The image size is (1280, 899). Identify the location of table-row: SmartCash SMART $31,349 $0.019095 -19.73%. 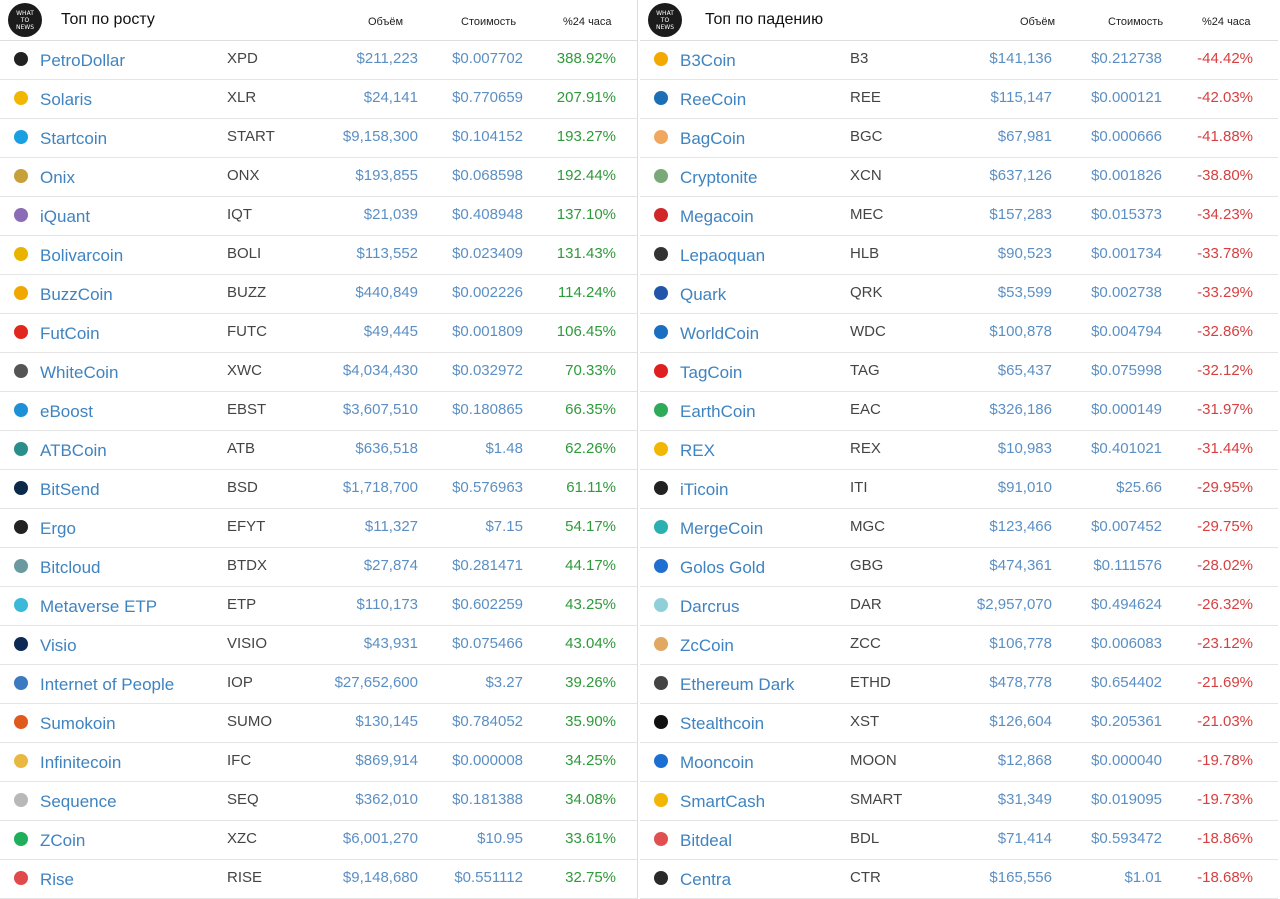
(959, 801).